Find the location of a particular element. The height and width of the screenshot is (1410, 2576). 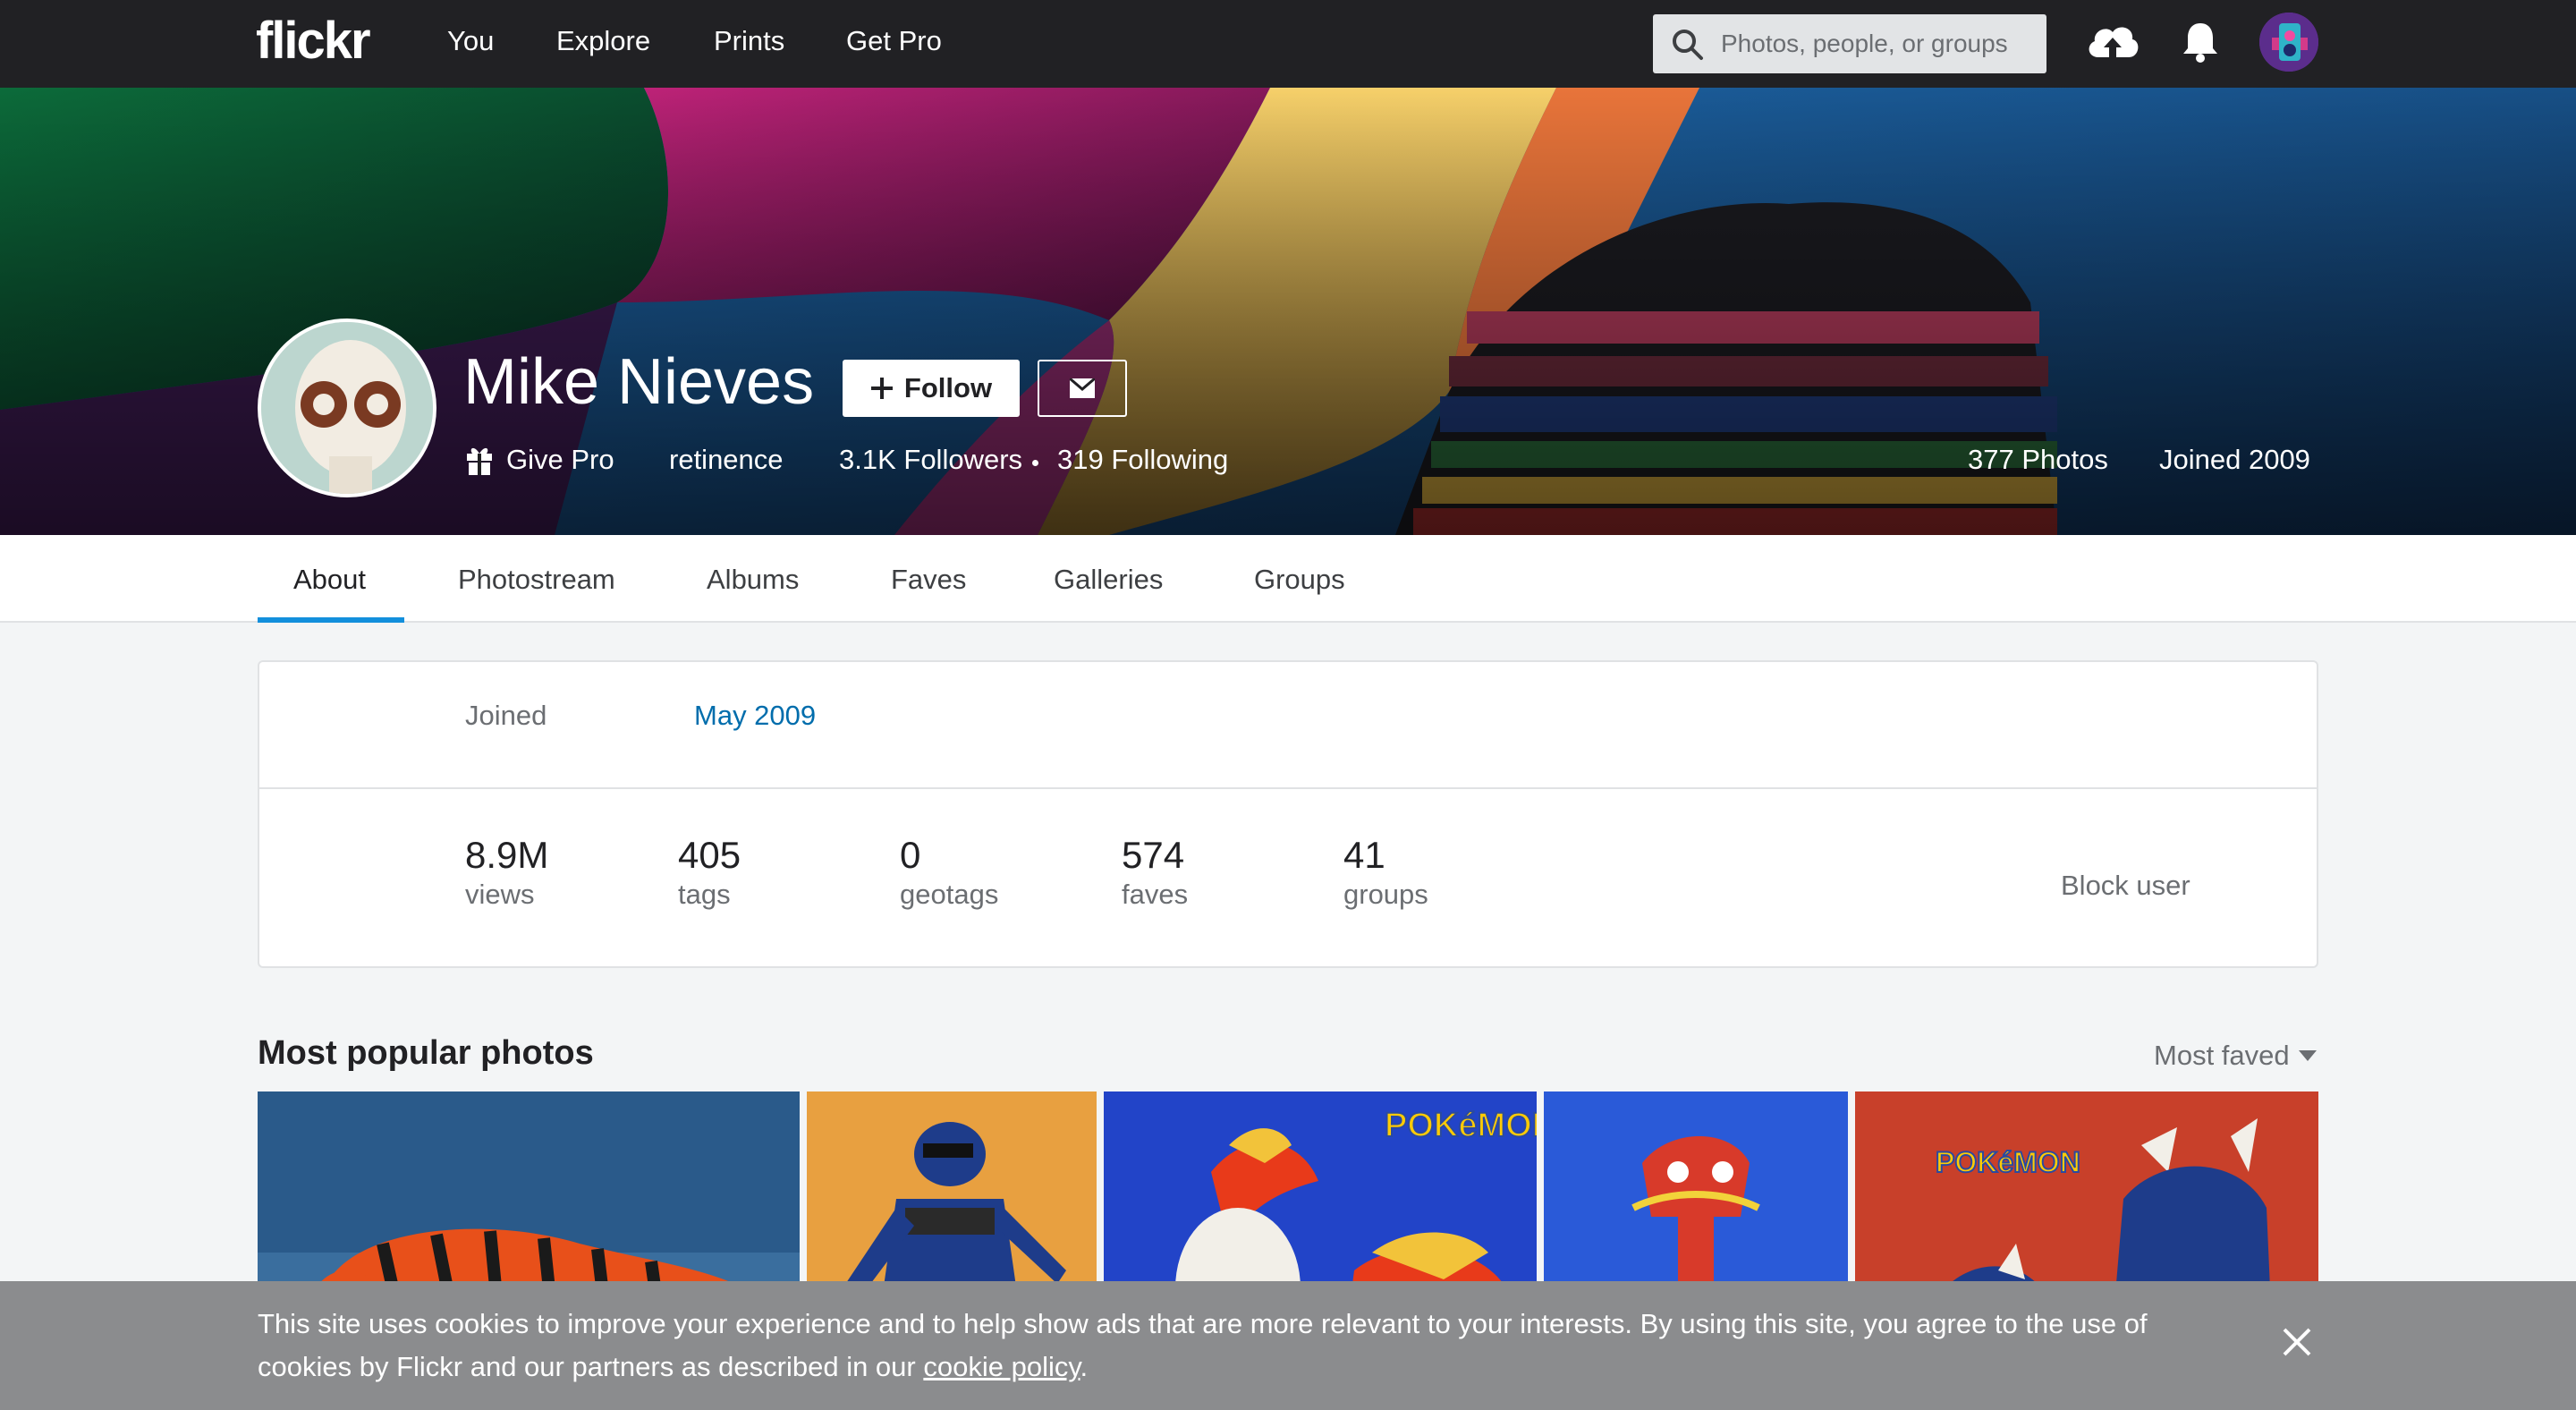

stat-label: geotags is located at coordinates (949, 894).